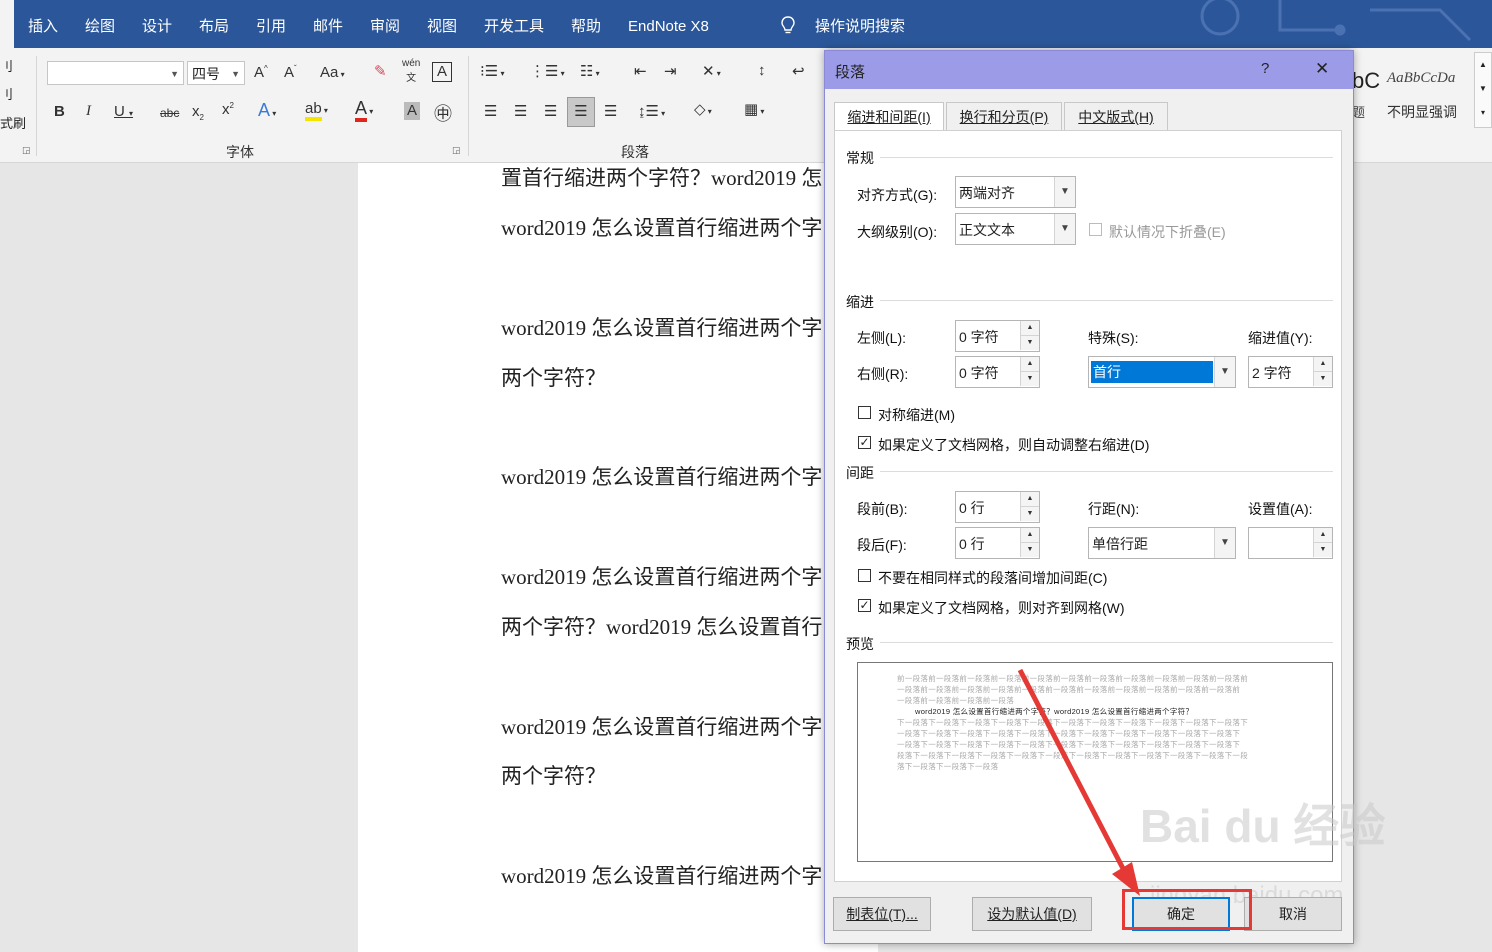  I want to click on tab-design: 设计, so click(157, 24).